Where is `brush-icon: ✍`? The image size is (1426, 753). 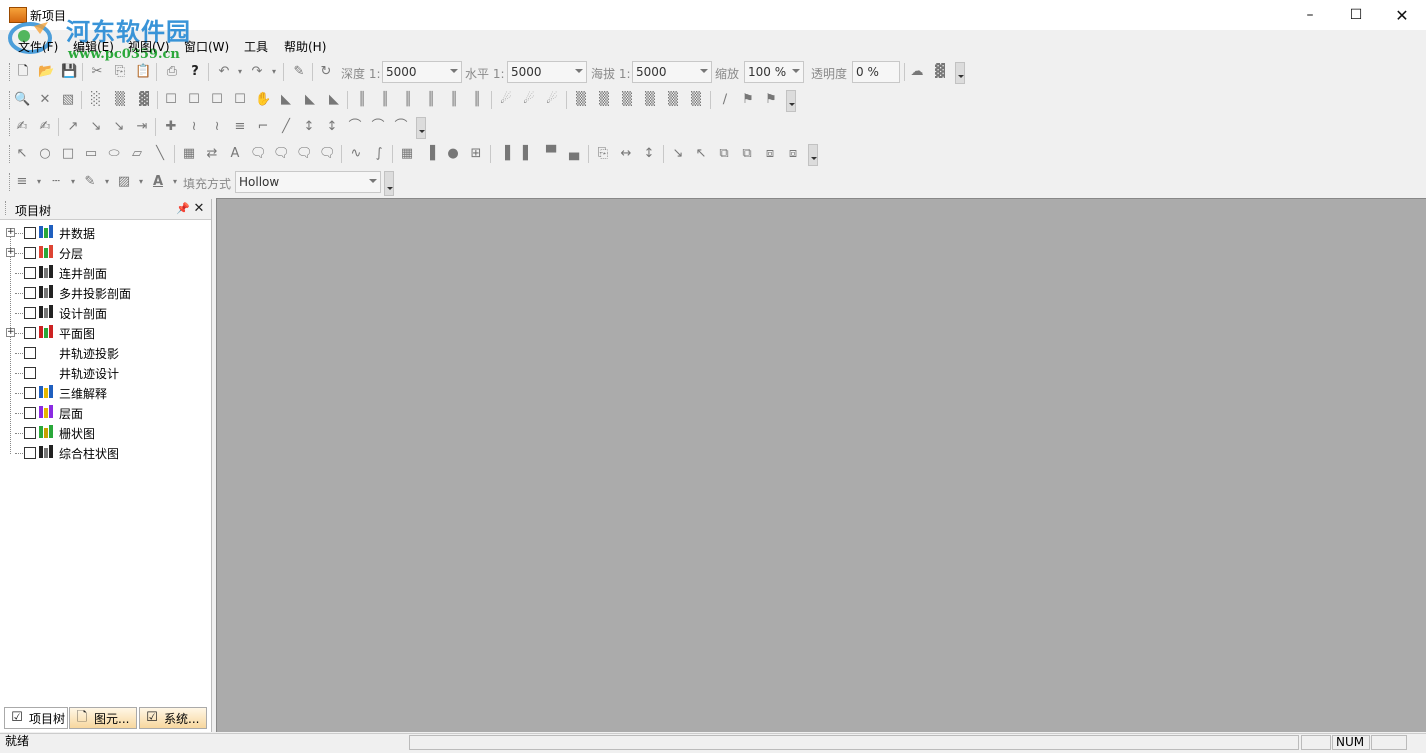 brush-icon: ✍ is located at coordinates (22, 127).